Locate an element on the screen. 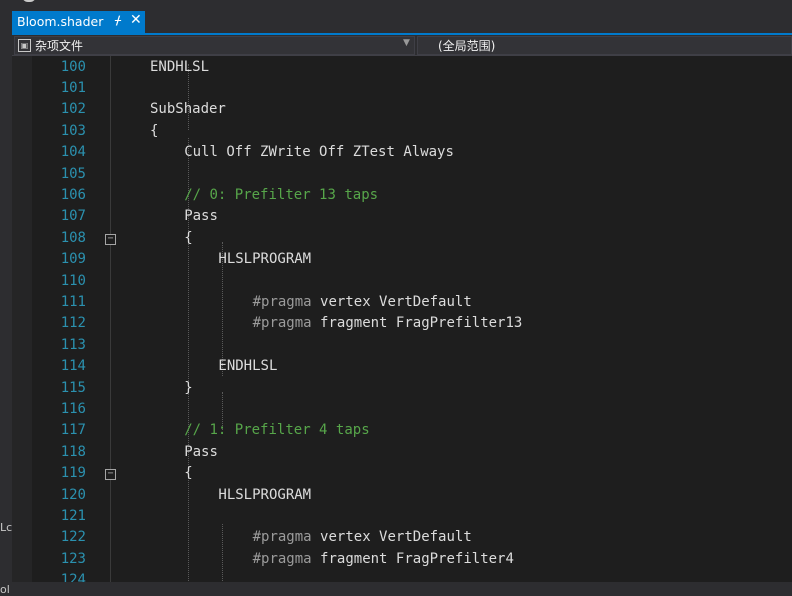  navigation-bar: ▣ 杂项文件 ▼ (全局范围) is located at coordinates (402, 45).